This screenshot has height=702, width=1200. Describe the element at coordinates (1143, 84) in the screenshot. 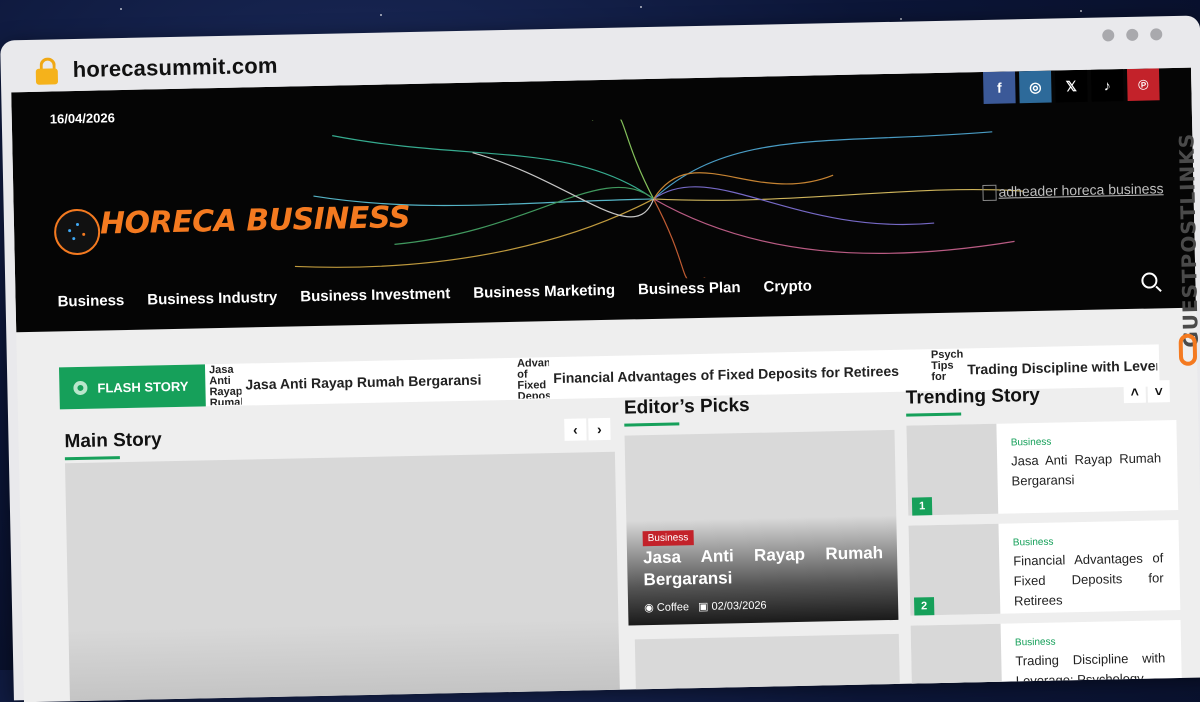

I see `pinterest-icon: ℗` at that location.